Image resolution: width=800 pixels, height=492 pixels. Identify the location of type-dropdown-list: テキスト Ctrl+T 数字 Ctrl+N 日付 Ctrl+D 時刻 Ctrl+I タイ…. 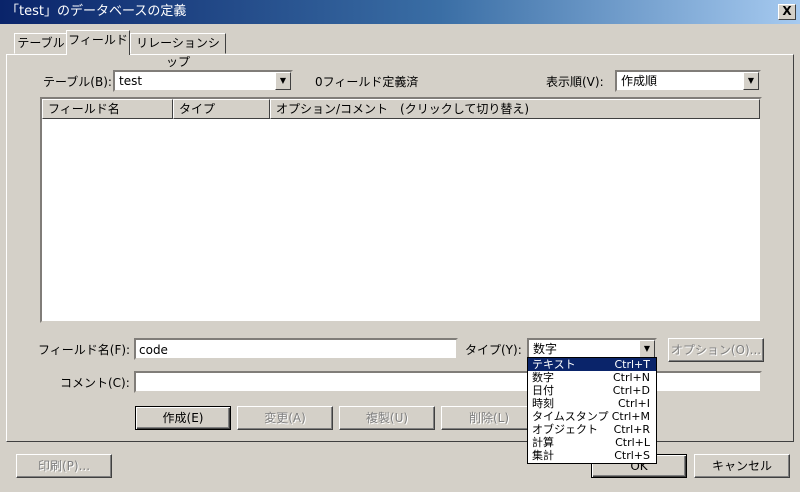
(592, 410).